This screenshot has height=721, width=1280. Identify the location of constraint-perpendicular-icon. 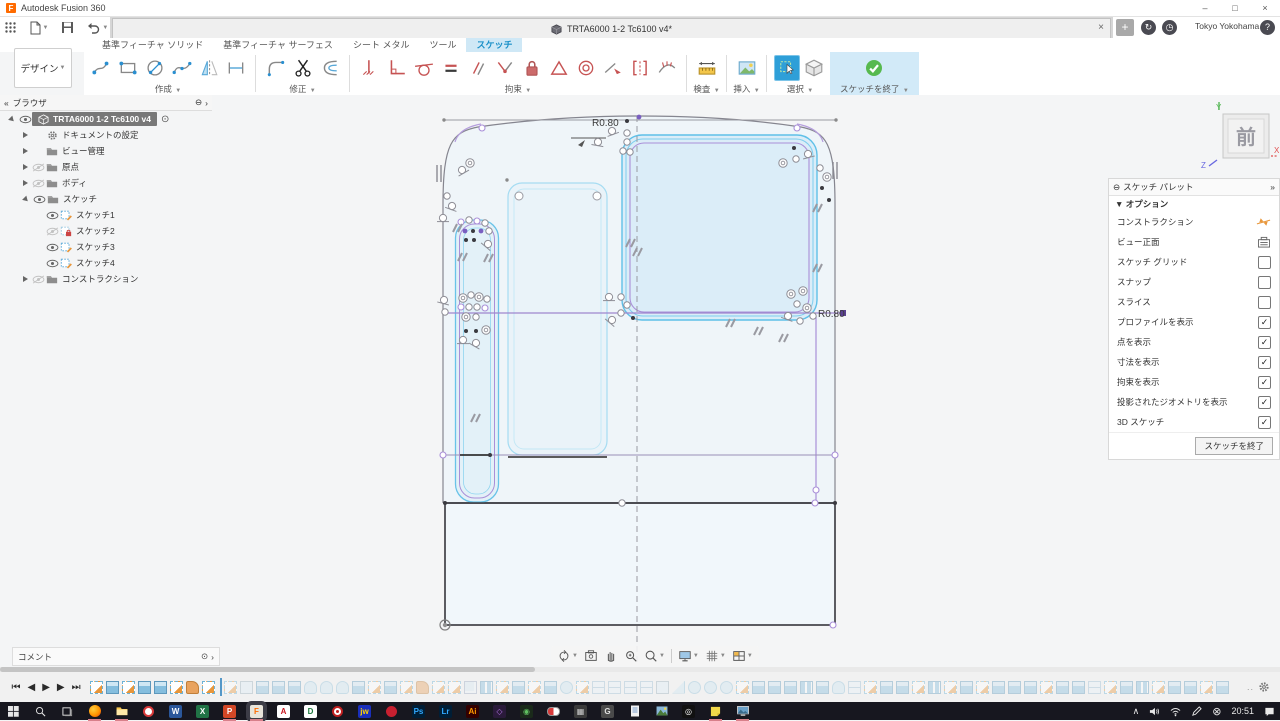
(396, 68).